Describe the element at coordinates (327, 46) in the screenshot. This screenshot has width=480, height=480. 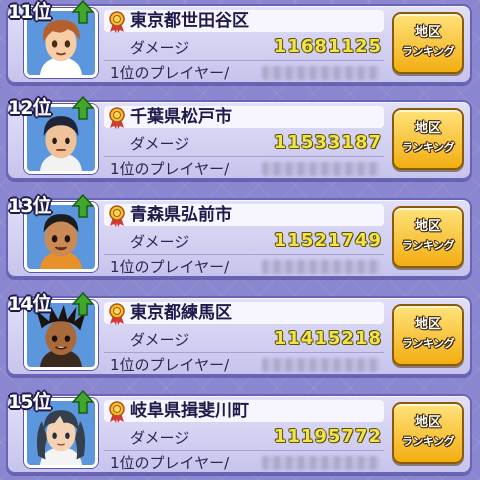
I see `damage-value: 11681125` at that location.